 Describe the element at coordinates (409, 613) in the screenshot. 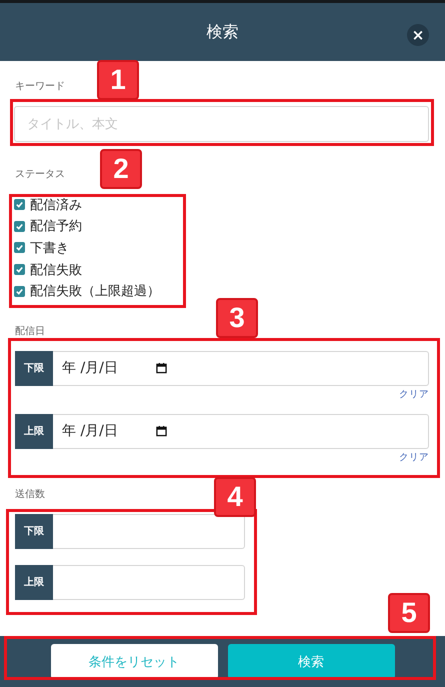

I see `annotation-number: 5` at that location.